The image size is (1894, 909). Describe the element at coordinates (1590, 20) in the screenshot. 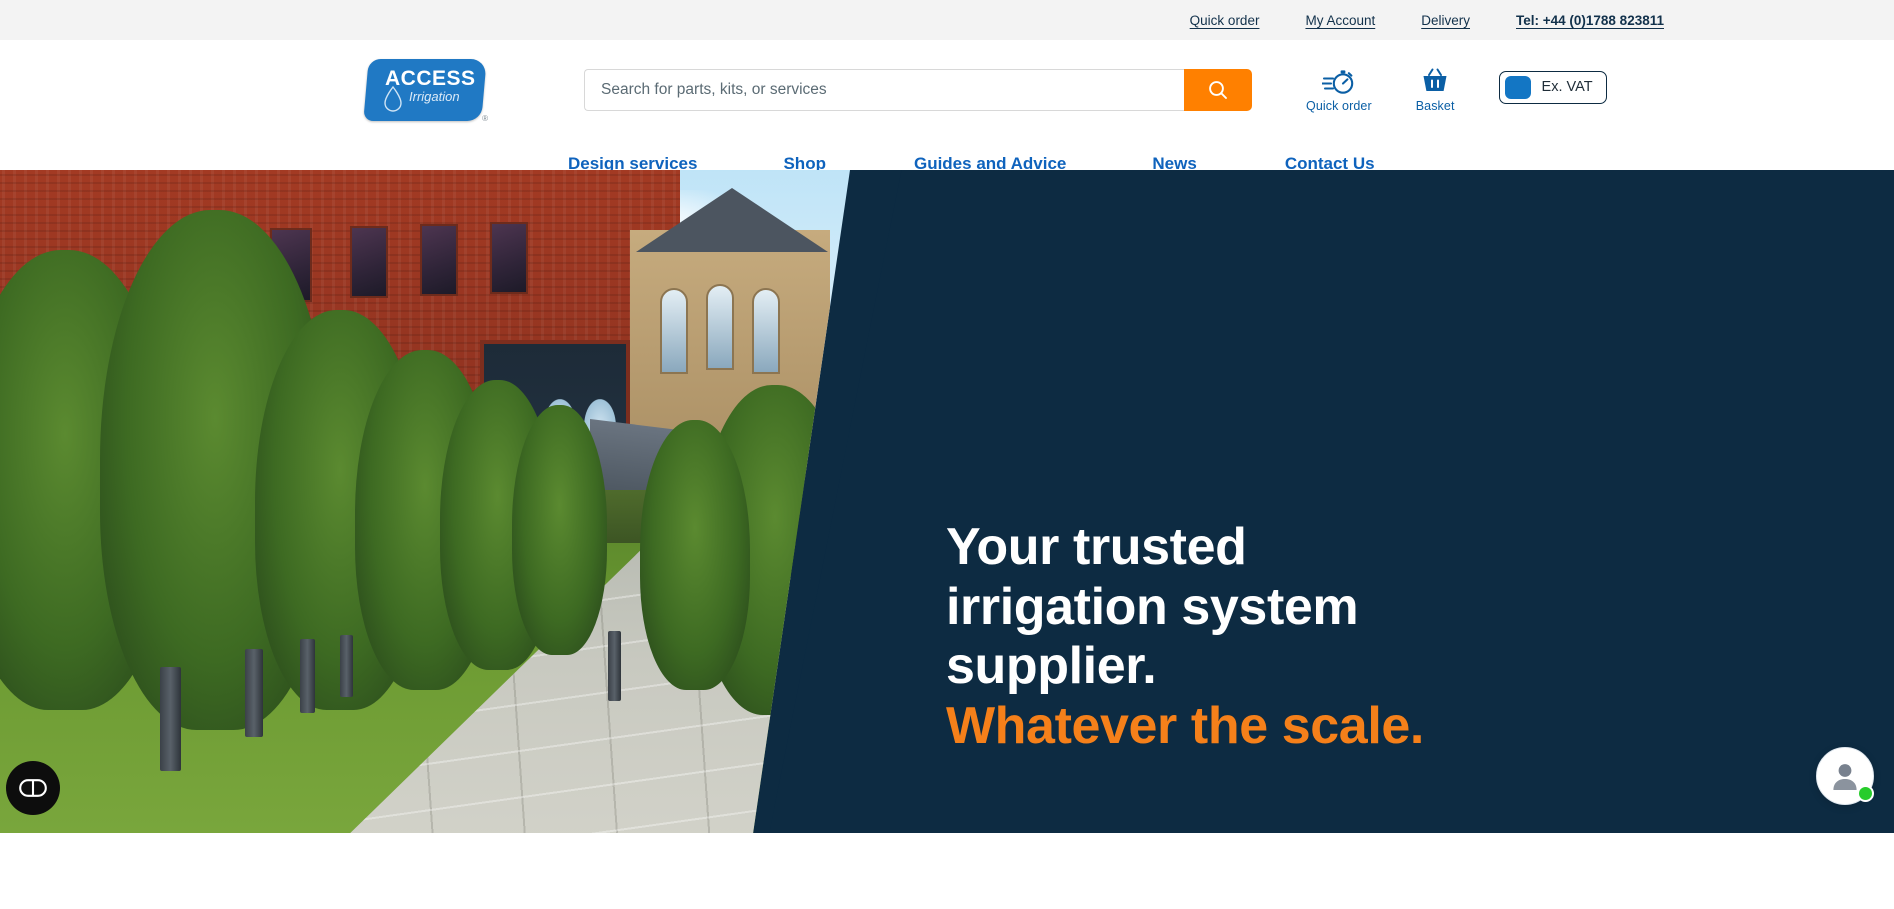

I see `topbar-link-telephone: Tel: +44 (0)1788 823811` at that location.